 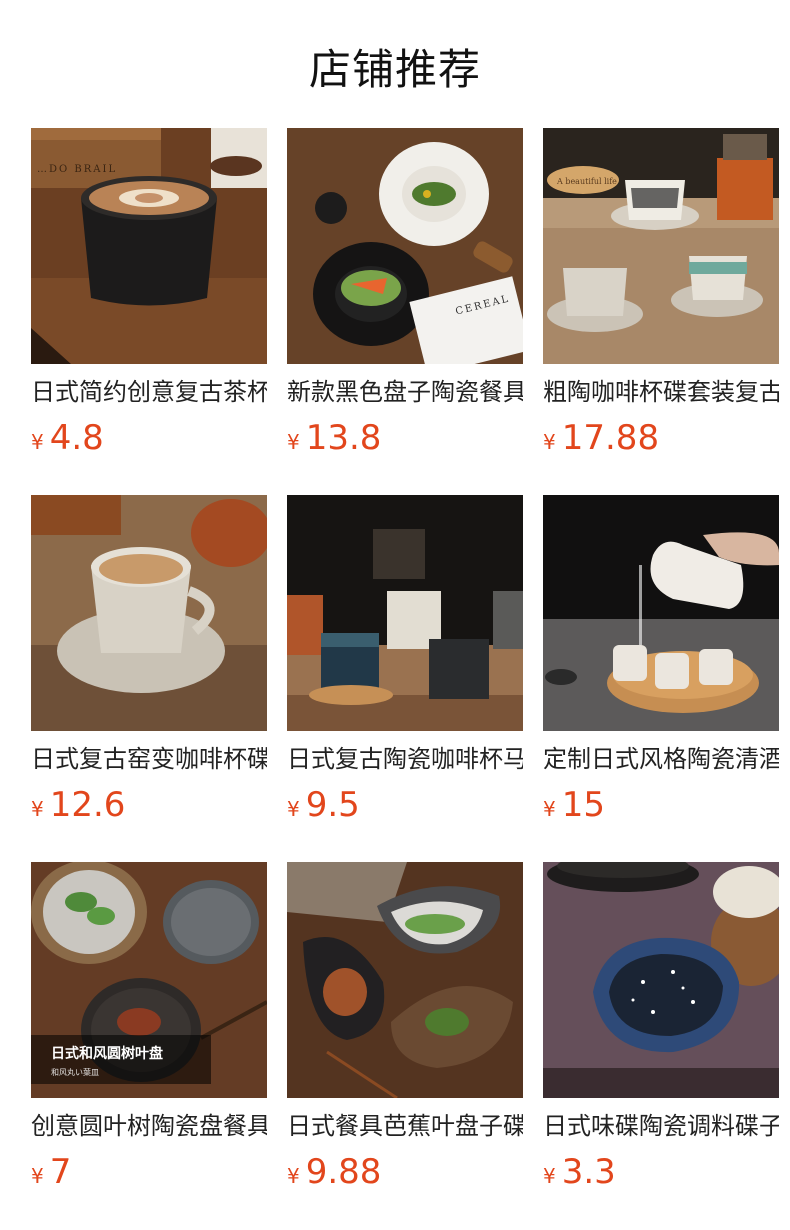 I want to click on product-price: ¥3.3, so click(x=661, y=1172).